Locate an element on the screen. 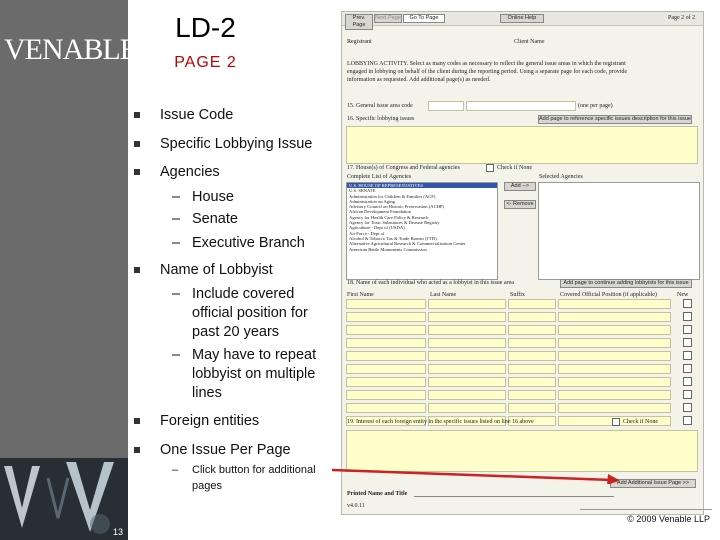  selected-agencies-listbox is located at coordinates (619, 231).